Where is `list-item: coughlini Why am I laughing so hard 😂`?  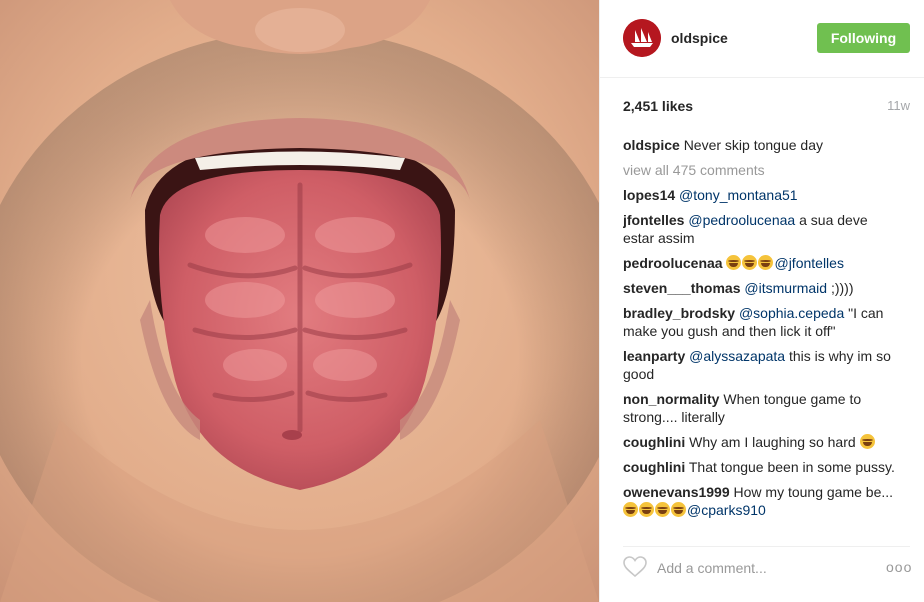
list-item: coughlini Why am I laughing so hard 😂 is located at coordinates (759, 442).